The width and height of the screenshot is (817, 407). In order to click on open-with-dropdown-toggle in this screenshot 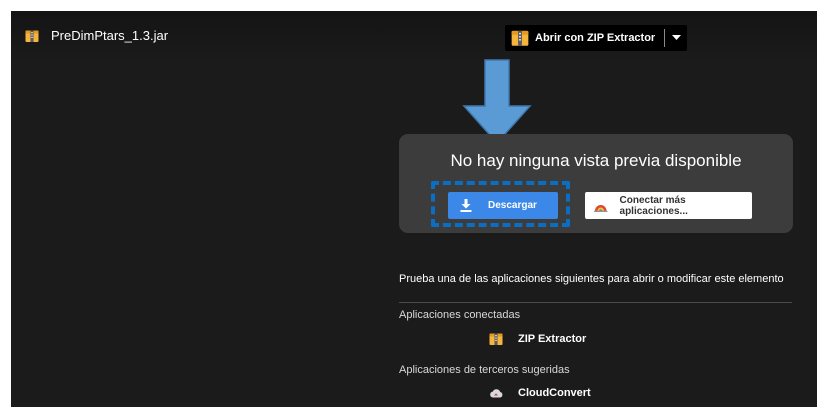, I will do `click(676, 38)`.